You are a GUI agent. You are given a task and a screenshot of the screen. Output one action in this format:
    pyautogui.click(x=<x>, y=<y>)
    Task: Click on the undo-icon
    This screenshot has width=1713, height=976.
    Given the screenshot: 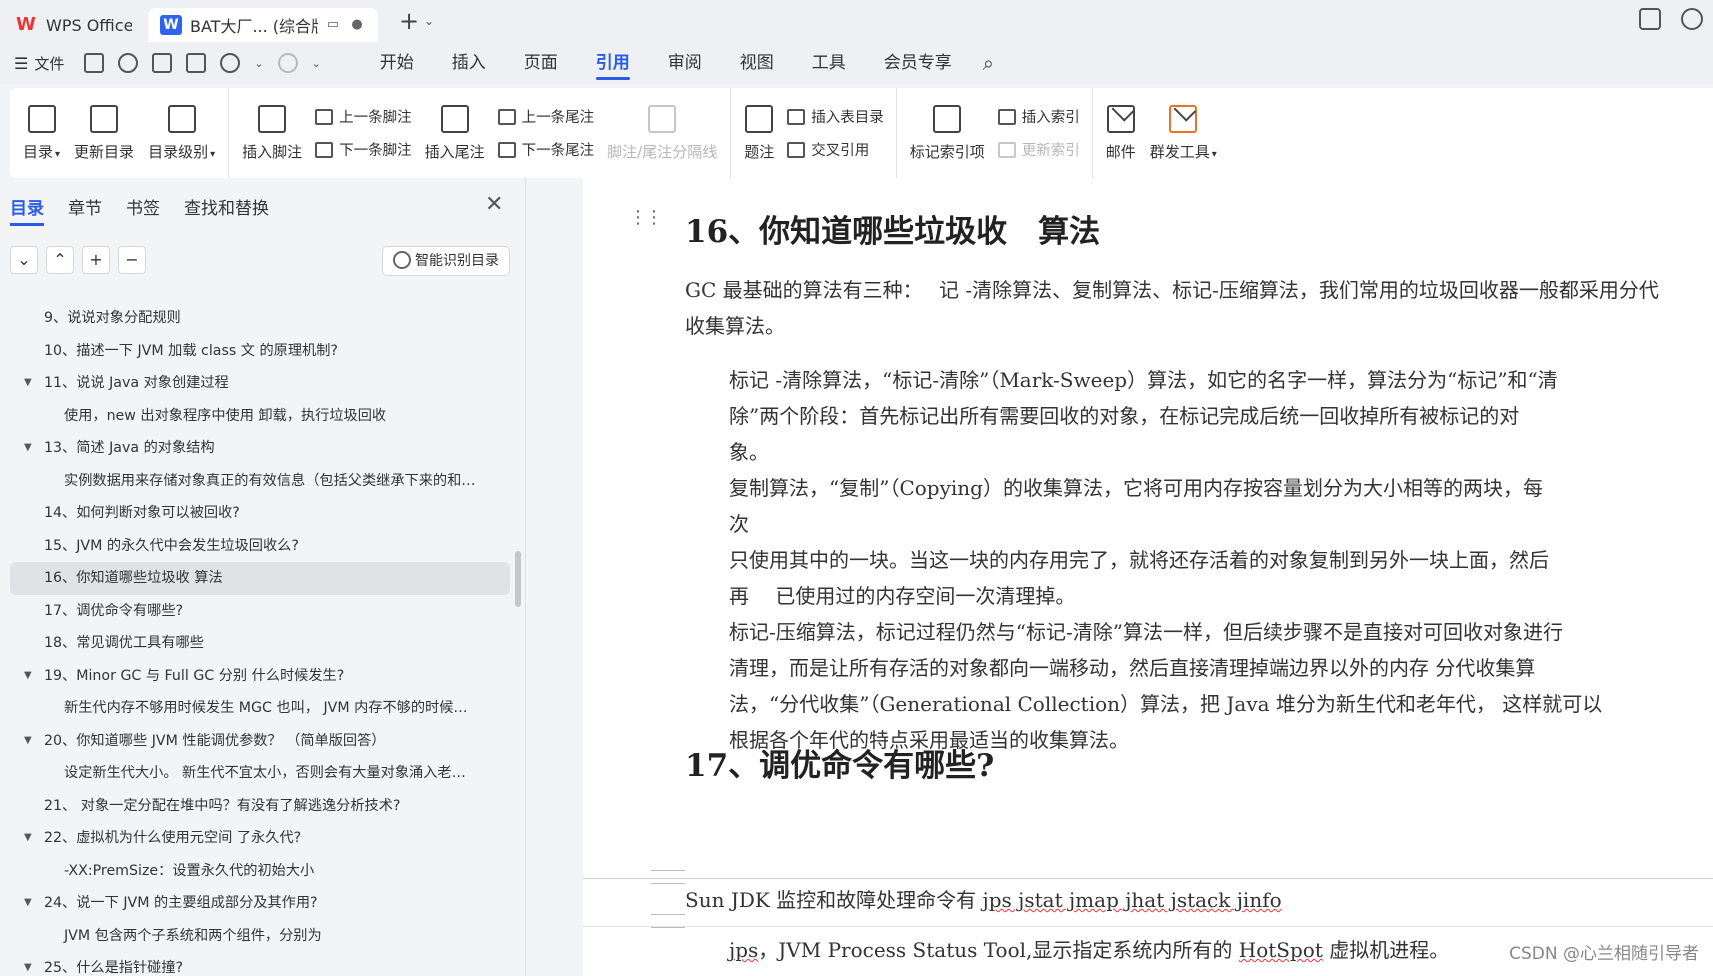 What is the action you would take?
    pyautogui.click(x=230, y=63)
    